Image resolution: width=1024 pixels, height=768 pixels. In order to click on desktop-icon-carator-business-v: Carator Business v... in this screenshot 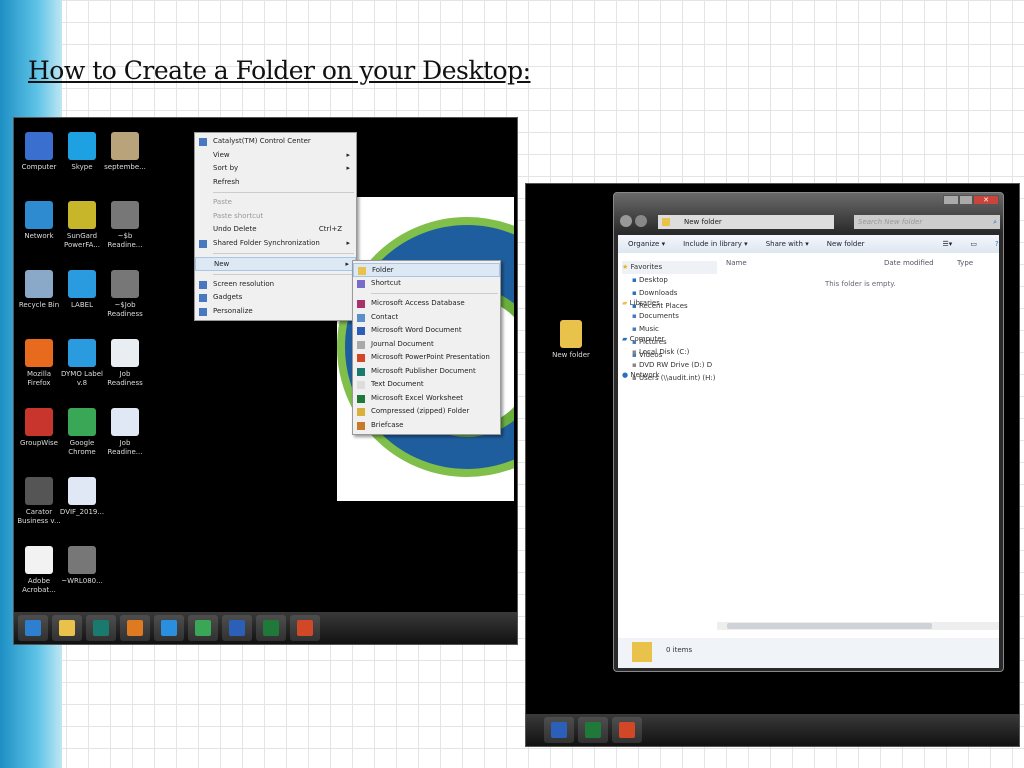, I will do `click(39, 501)`.